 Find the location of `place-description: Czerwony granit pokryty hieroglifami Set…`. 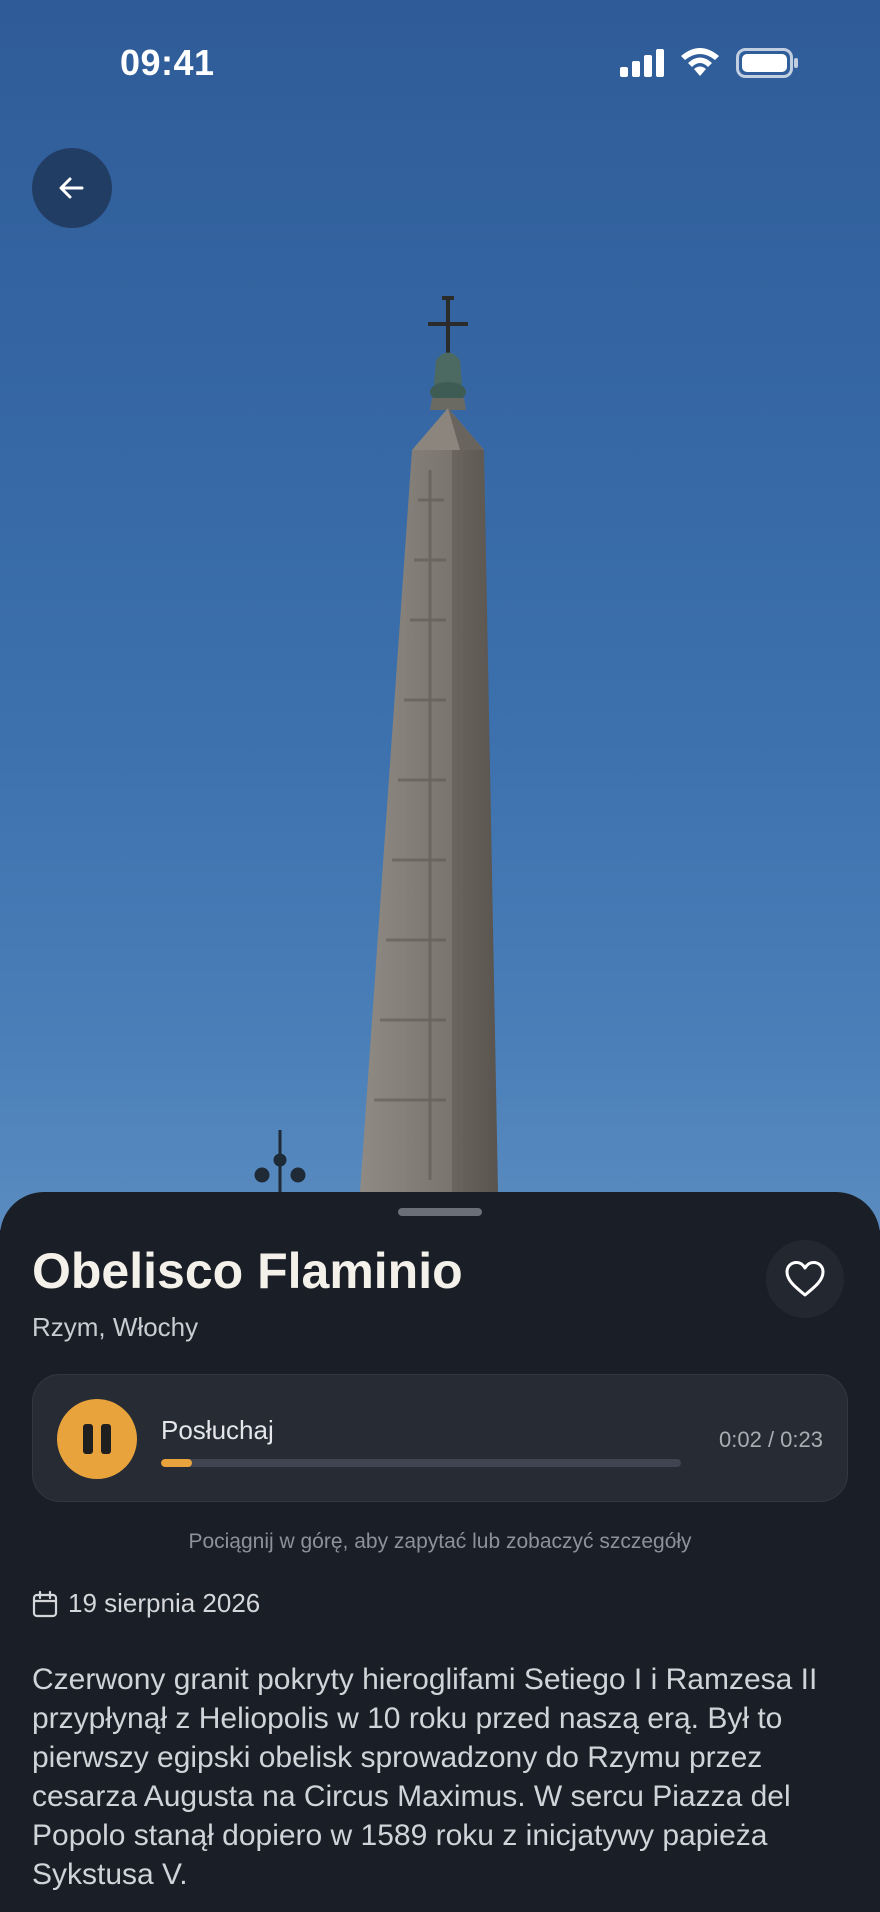

place-description: Czerwony granit pokryty hieroglifami Set… is located at coordinates (425, 1777).